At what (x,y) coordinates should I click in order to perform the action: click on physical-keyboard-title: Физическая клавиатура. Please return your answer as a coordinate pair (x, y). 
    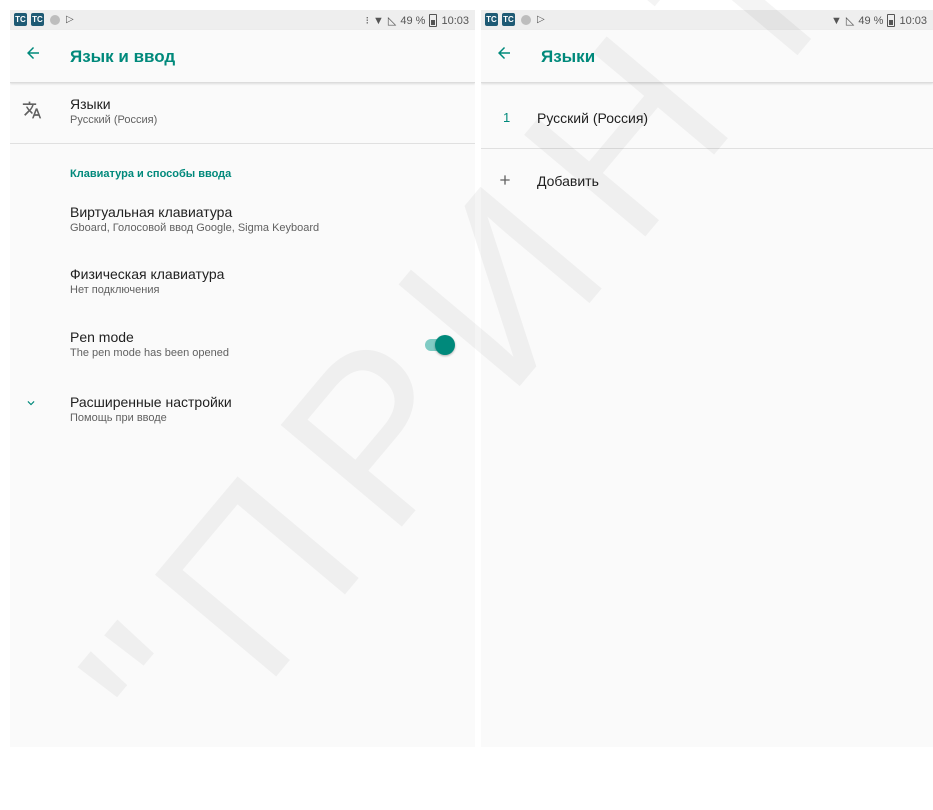
    Looking at the image, I should click on (147, 274).